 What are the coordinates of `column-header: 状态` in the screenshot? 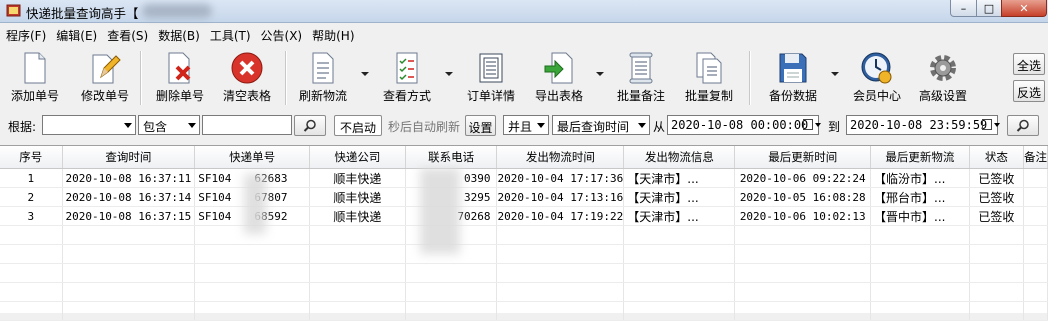 It's located at (996, 157).